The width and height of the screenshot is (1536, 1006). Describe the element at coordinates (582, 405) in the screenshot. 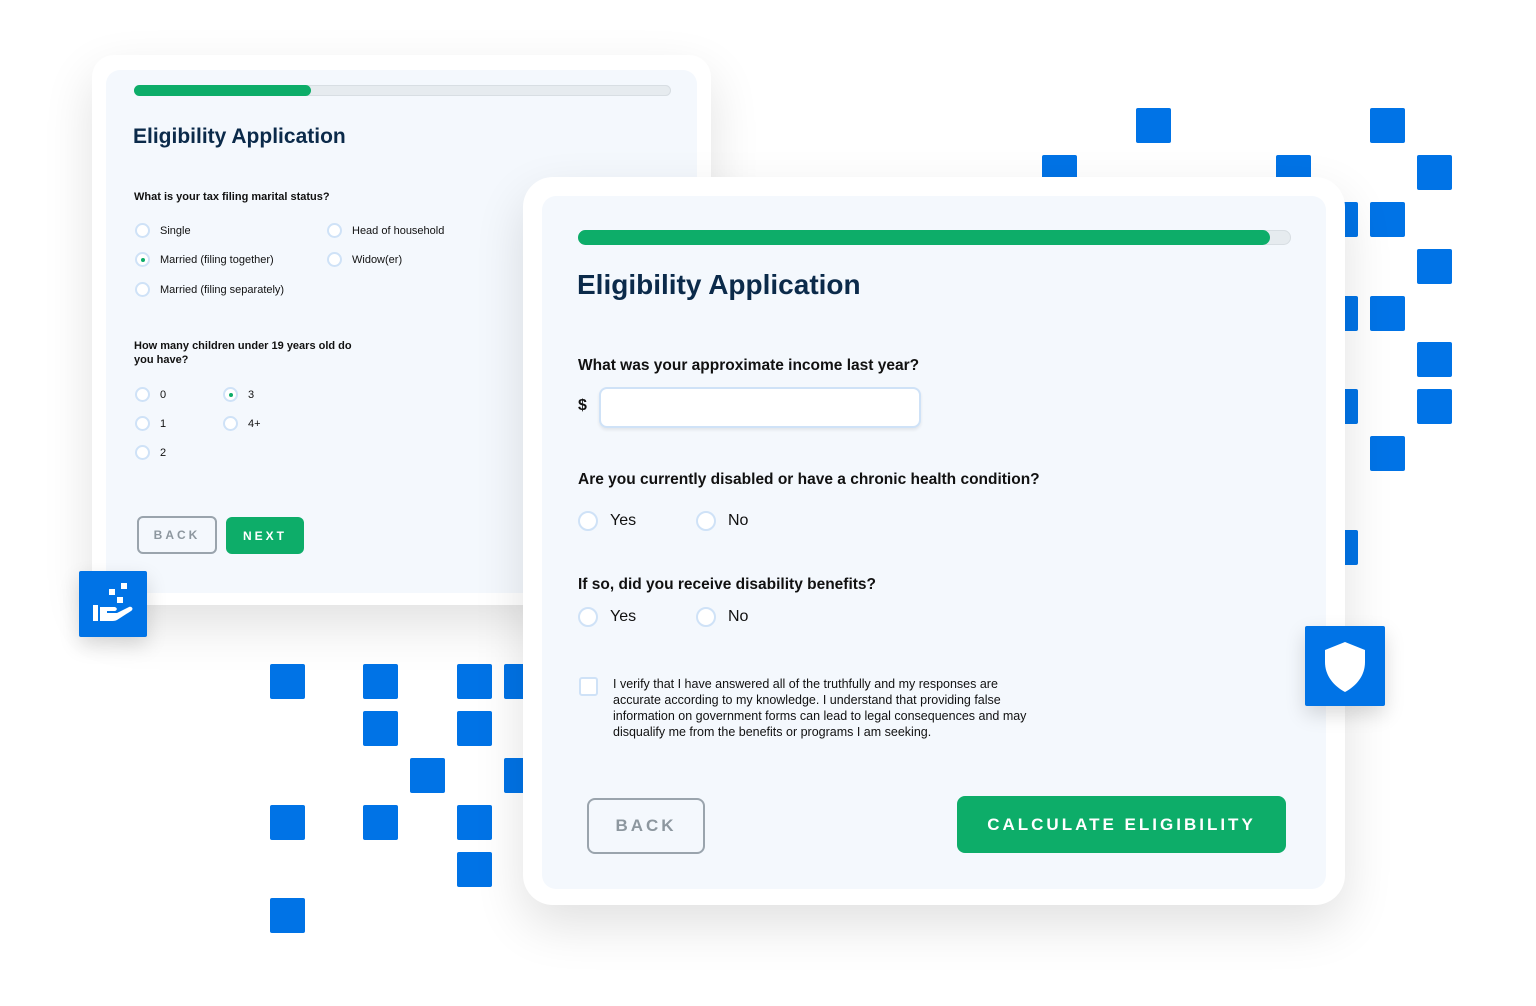

I see `currency-symbol: $` at that location.